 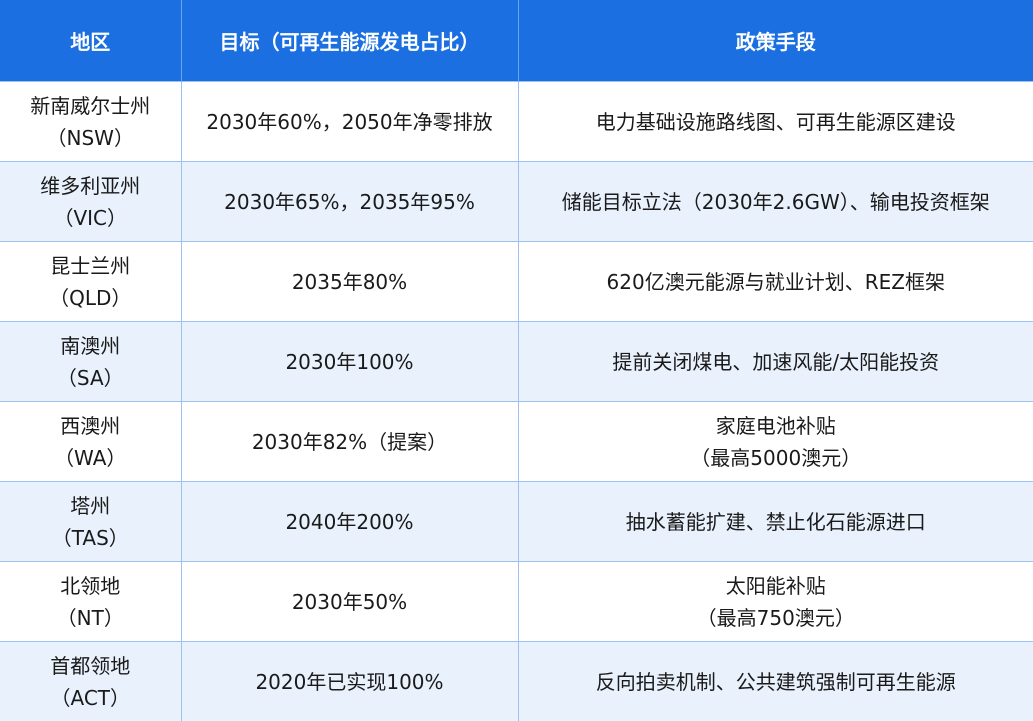 I want to click on table-row: 南澳州 （SA） 2030年100% 提前关闭煤电、加速风能/太阳能投资, so click(x=516, y=361).